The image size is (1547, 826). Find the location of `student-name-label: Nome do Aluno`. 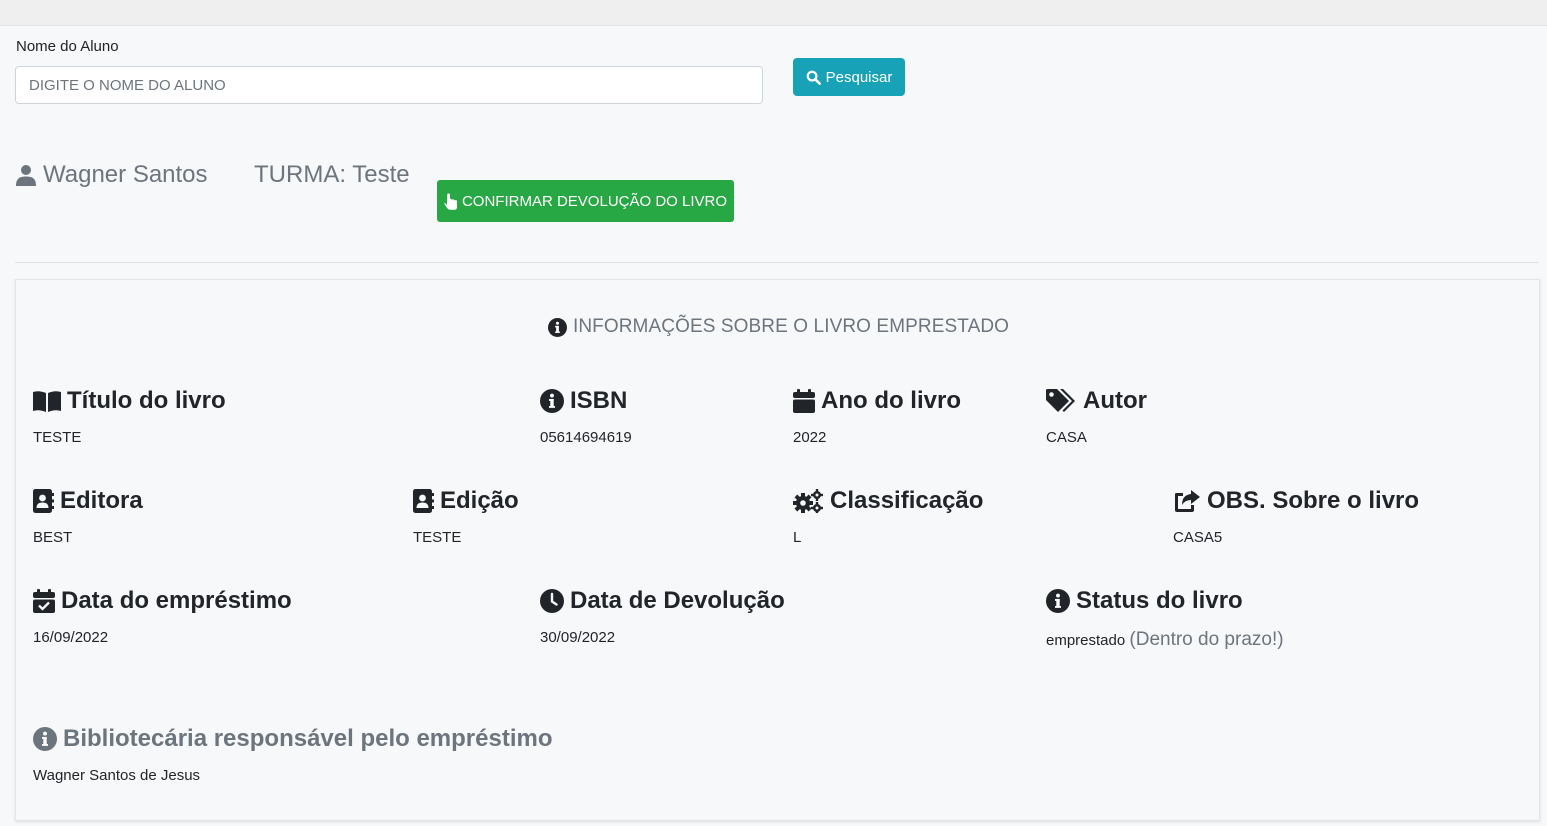

student-name-label: Nome do Aluno is located at coordinates (67, 46).